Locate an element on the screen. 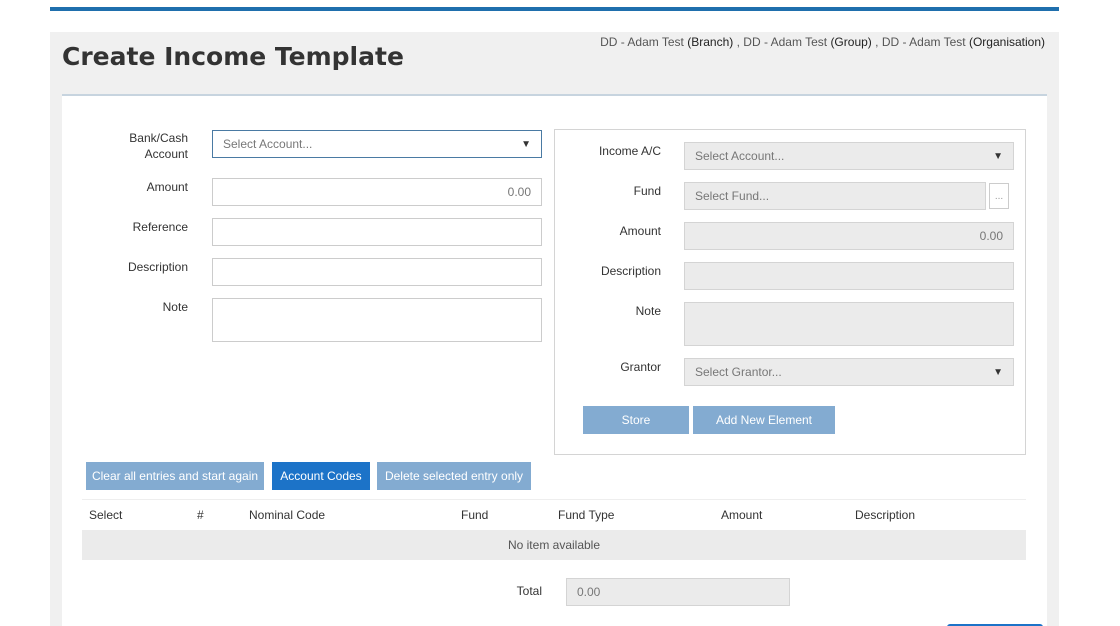  total-label: Total is located at coordinates (529, 591).